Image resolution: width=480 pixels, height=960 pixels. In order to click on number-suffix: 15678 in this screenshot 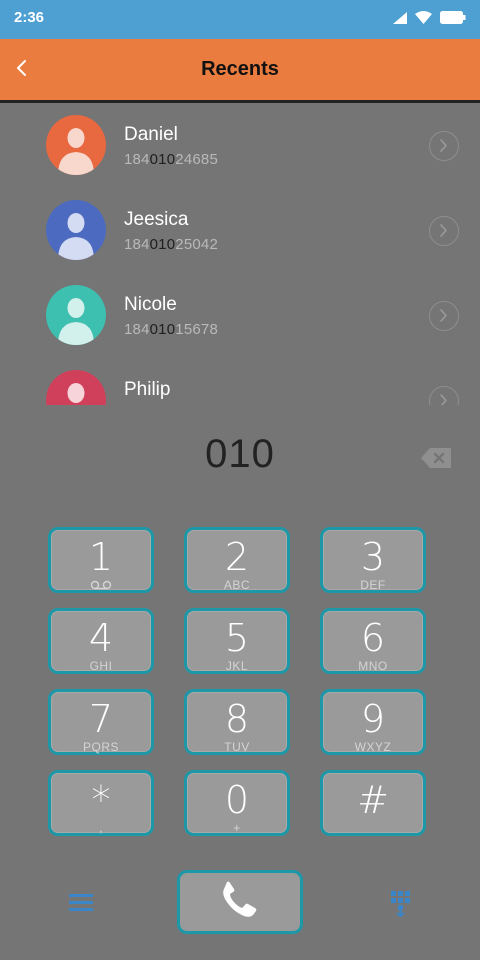, I will do `click(196, 329)`.